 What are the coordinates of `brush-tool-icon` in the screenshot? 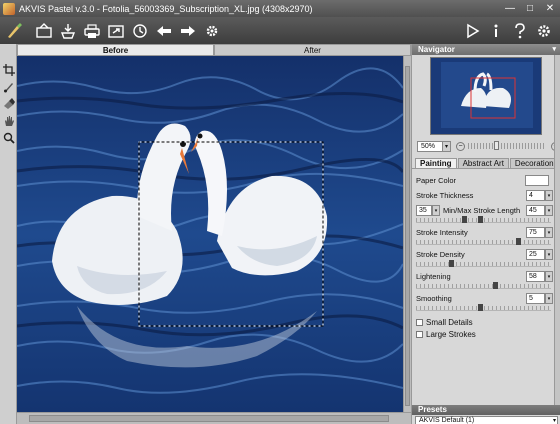 It's located at (8, 86).